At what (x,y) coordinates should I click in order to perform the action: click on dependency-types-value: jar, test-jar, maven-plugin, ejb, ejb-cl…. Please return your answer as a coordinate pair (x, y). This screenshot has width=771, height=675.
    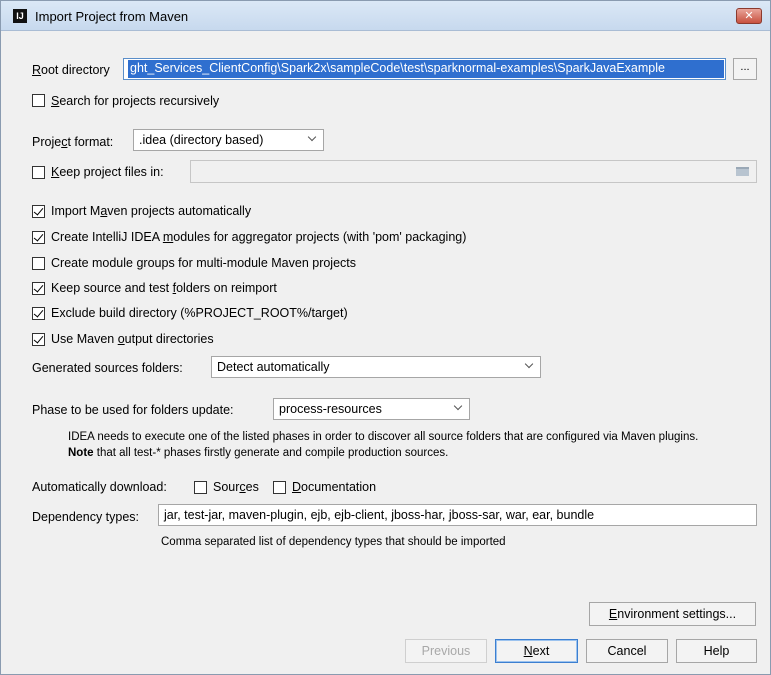
    Looking at the image, I should click on (379, 515).